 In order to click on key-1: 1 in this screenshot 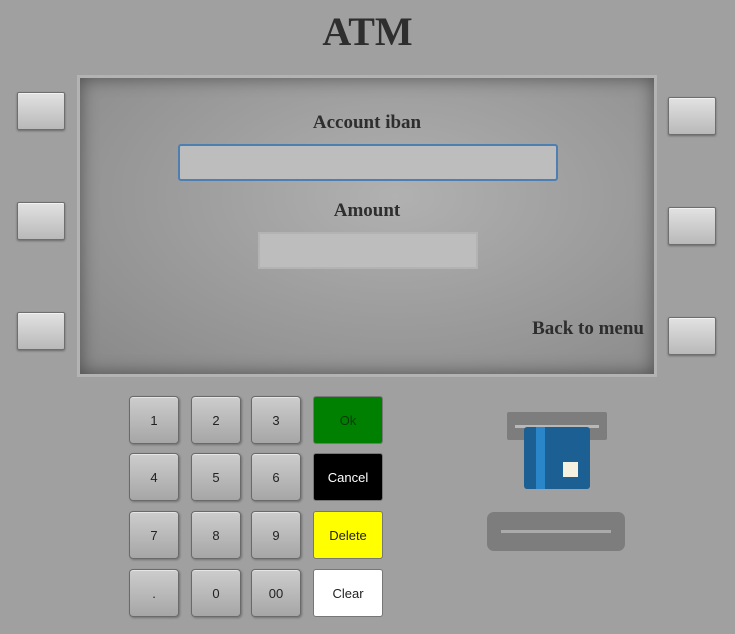, I will do `click(154, 420)`.